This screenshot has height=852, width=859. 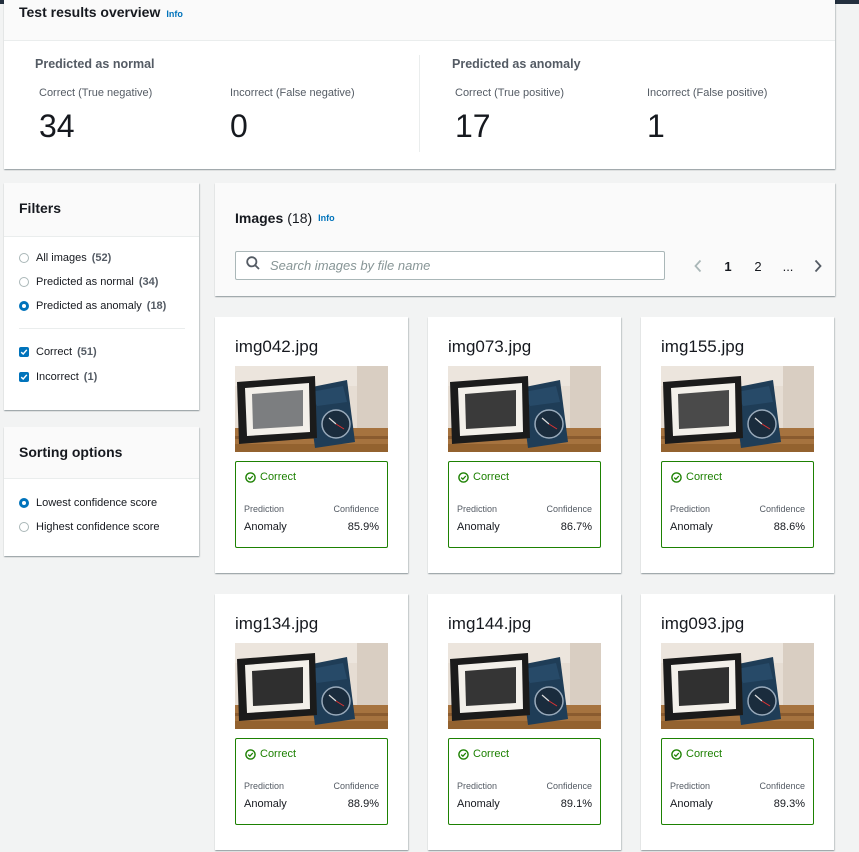 I want to click on filter-predicted-anomaly: Predicted as anomaly (18), so click(x=92, y=306).